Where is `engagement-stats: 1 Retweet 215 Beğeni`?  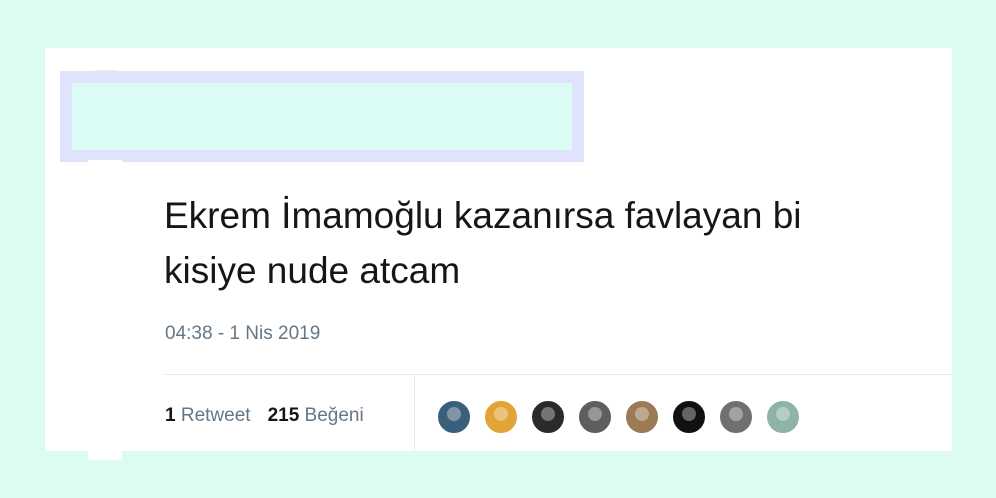 engagement-stats: 1 Retweet 215 Beğeni is located at coordinates (264, 416).